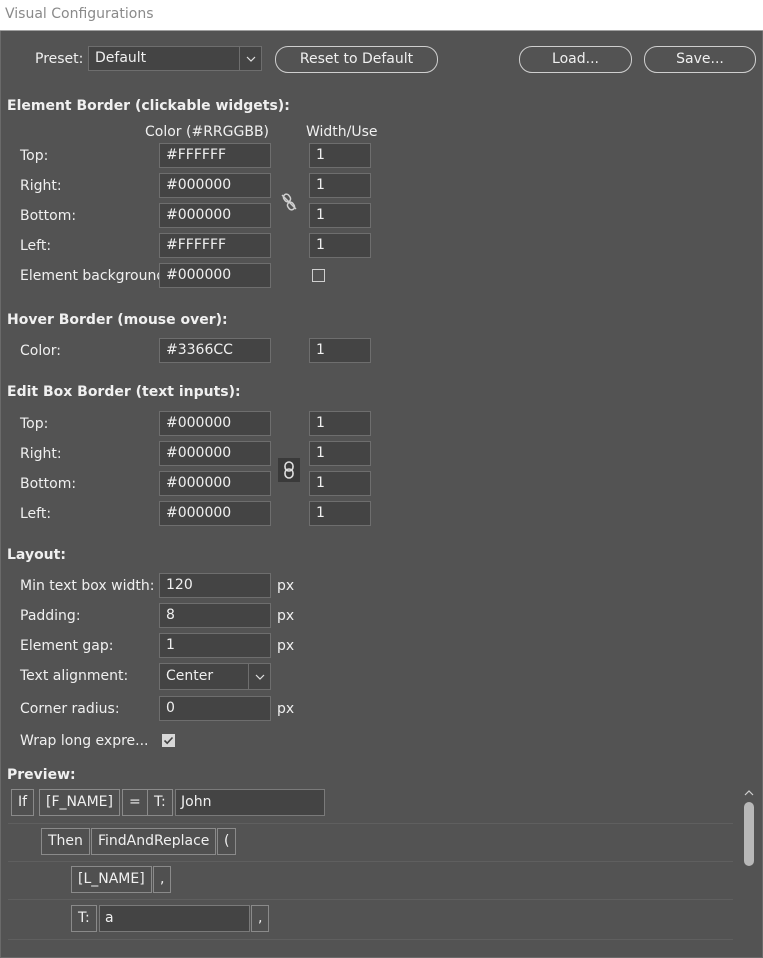  What do you see at coordinates (67, 646) in the screenshot?
I see `element-gap-label: Element gap:` at bounding box center [67, 646].